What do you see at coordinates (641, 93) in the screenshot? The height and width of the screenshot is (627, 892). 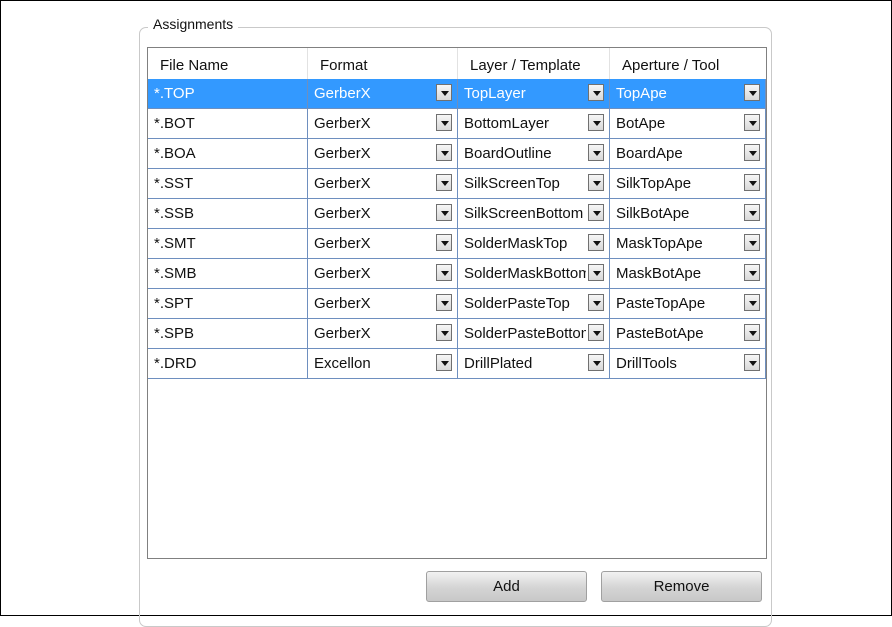 I see `cell-aperture-tool-value: TopApe` at bounding box center [641, 93].